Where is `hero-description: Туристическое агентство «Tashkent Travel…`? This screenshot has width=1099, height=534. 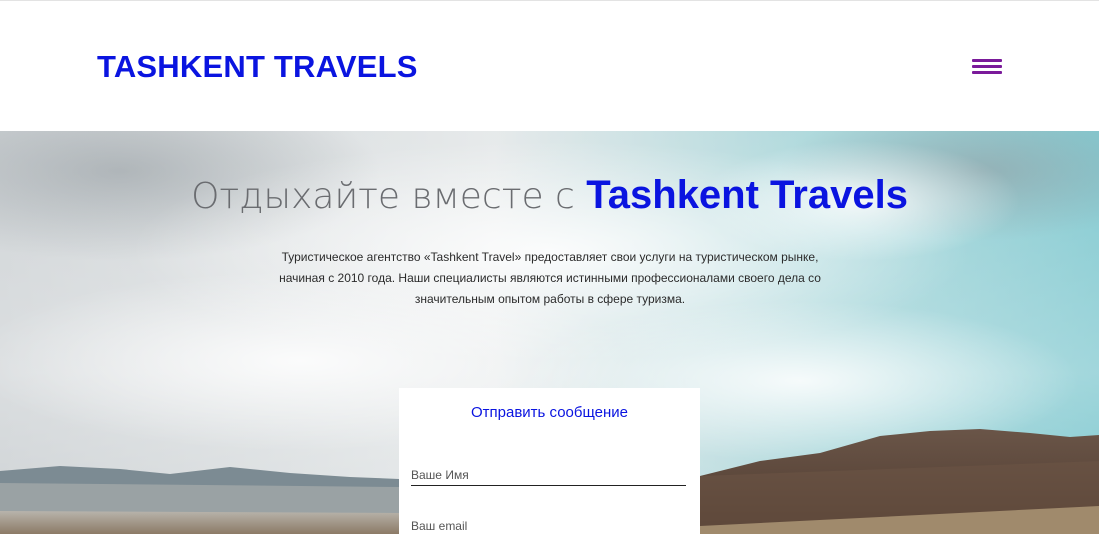
hero-description: Туристическое агентство «Tashkent Travel… is located at coordinates (550, 278).